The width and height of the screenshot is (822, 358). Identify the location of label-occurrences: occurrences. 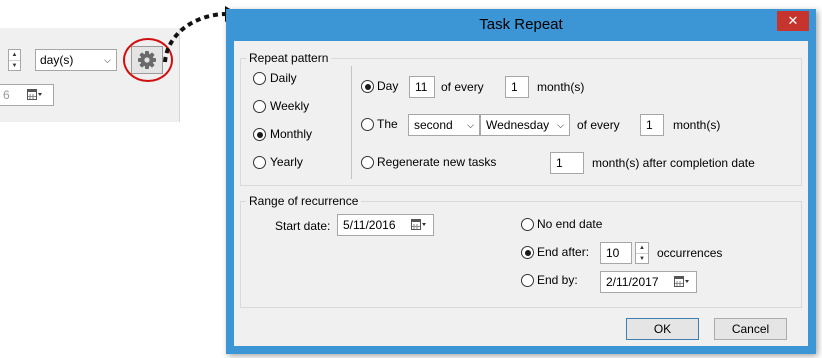
(690, 253).